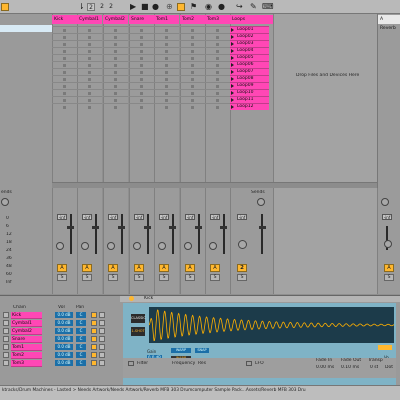 The image size is (400, 400). What do you see at coordinates (26, 323) in the screenshot?
I see `chain-row: Cymbal1` at bounding box center [26, 323].